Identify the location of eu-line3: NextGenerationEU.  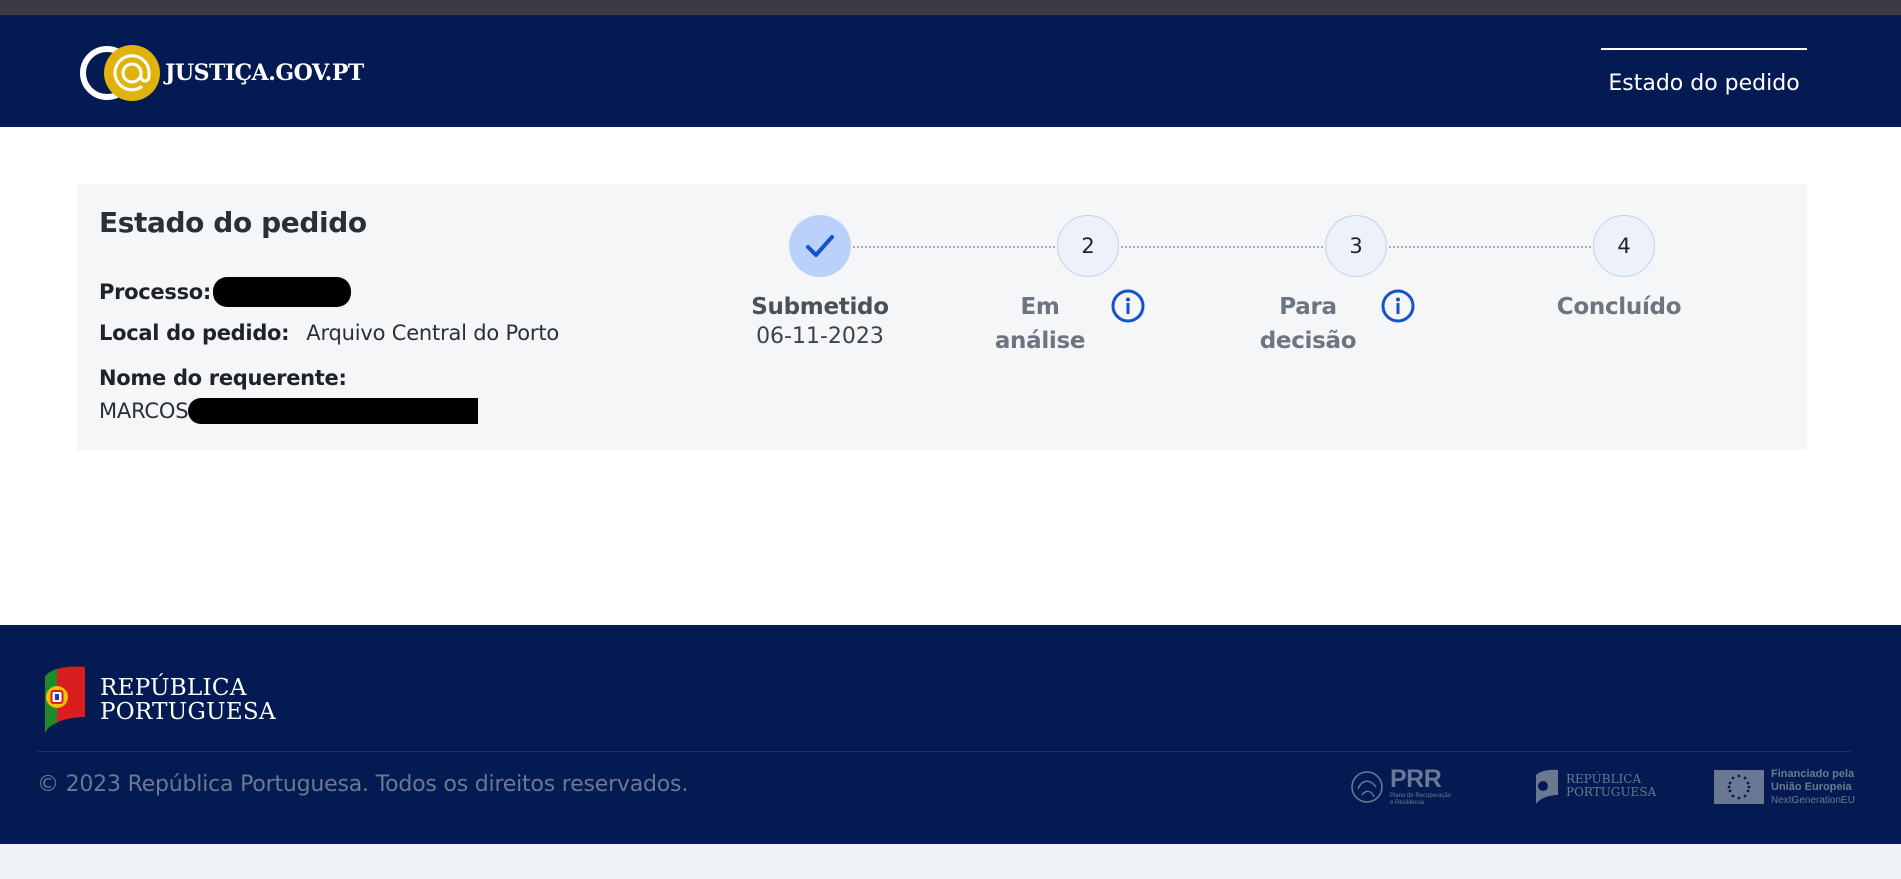
(1813, 800).